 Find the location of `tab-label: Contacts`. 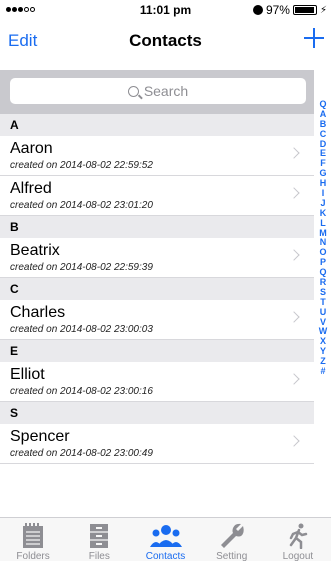

tab-label: Contacts is located at coordinates (165, 556).